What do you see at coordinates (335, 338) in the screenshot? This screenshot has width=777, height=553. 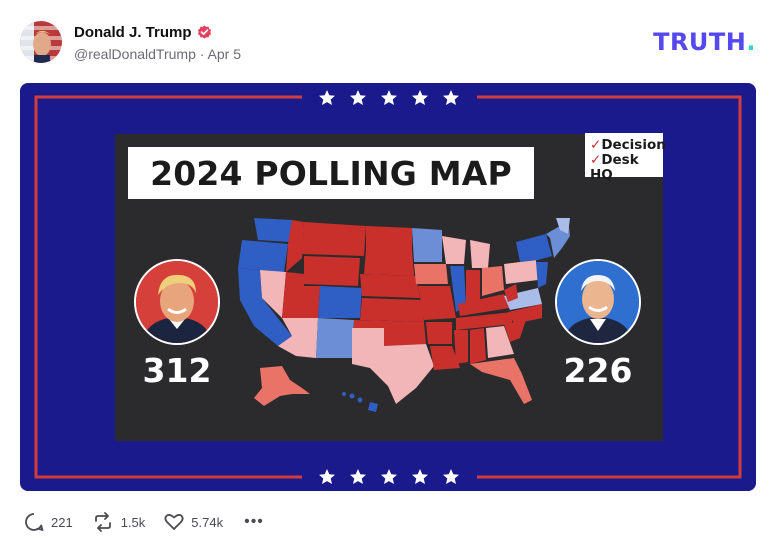 I see `state-nm` at bounding box center [335, 338].